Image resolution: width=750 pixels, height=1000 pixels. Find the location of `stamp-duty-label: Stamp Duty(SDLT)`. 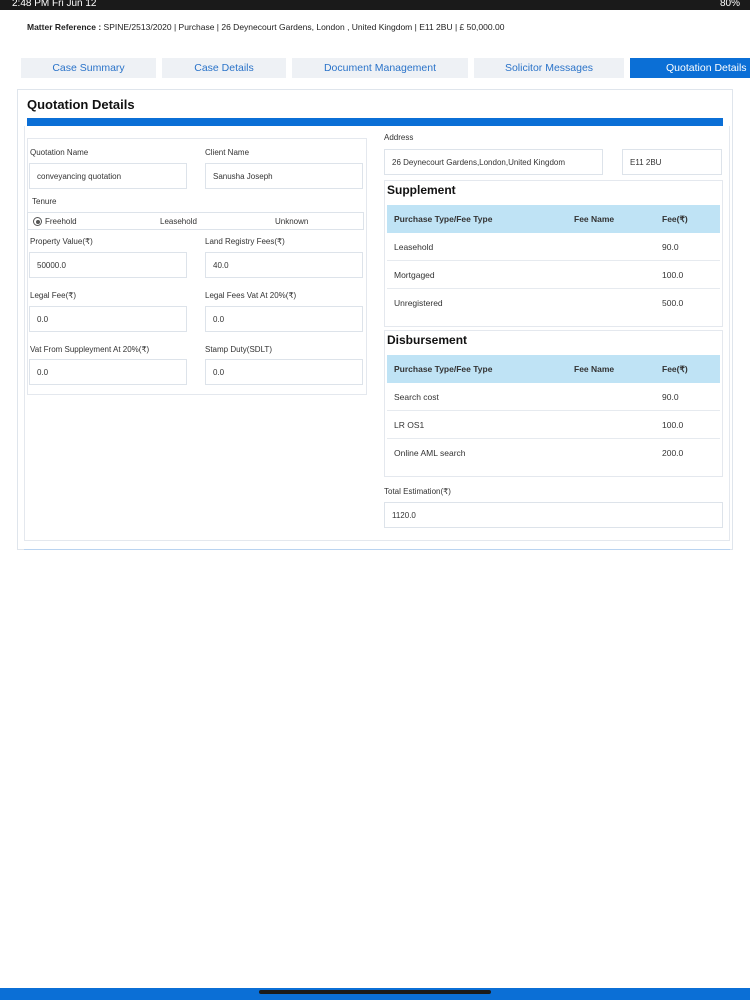

stamp-duty-label: Stamp Duty(SDLT) is located at coordinates (238, 349).